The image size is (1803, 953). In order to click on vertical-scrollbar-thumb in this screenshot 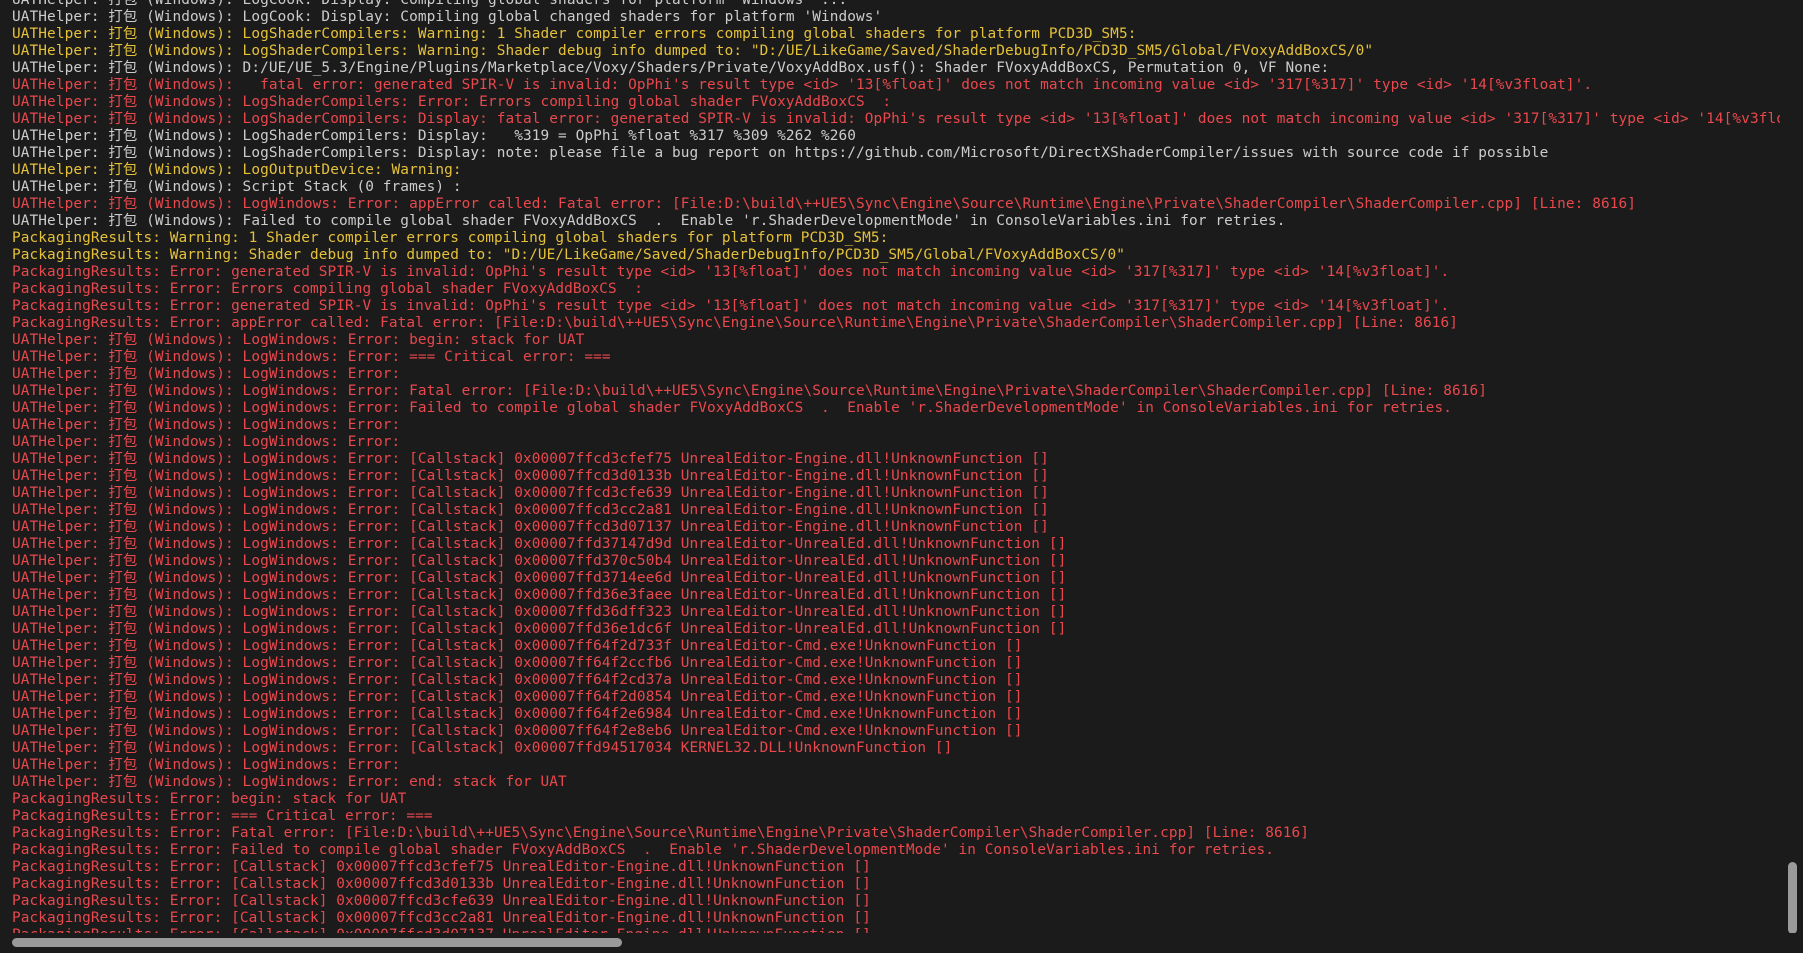, I will do `click(1792, 898)`.